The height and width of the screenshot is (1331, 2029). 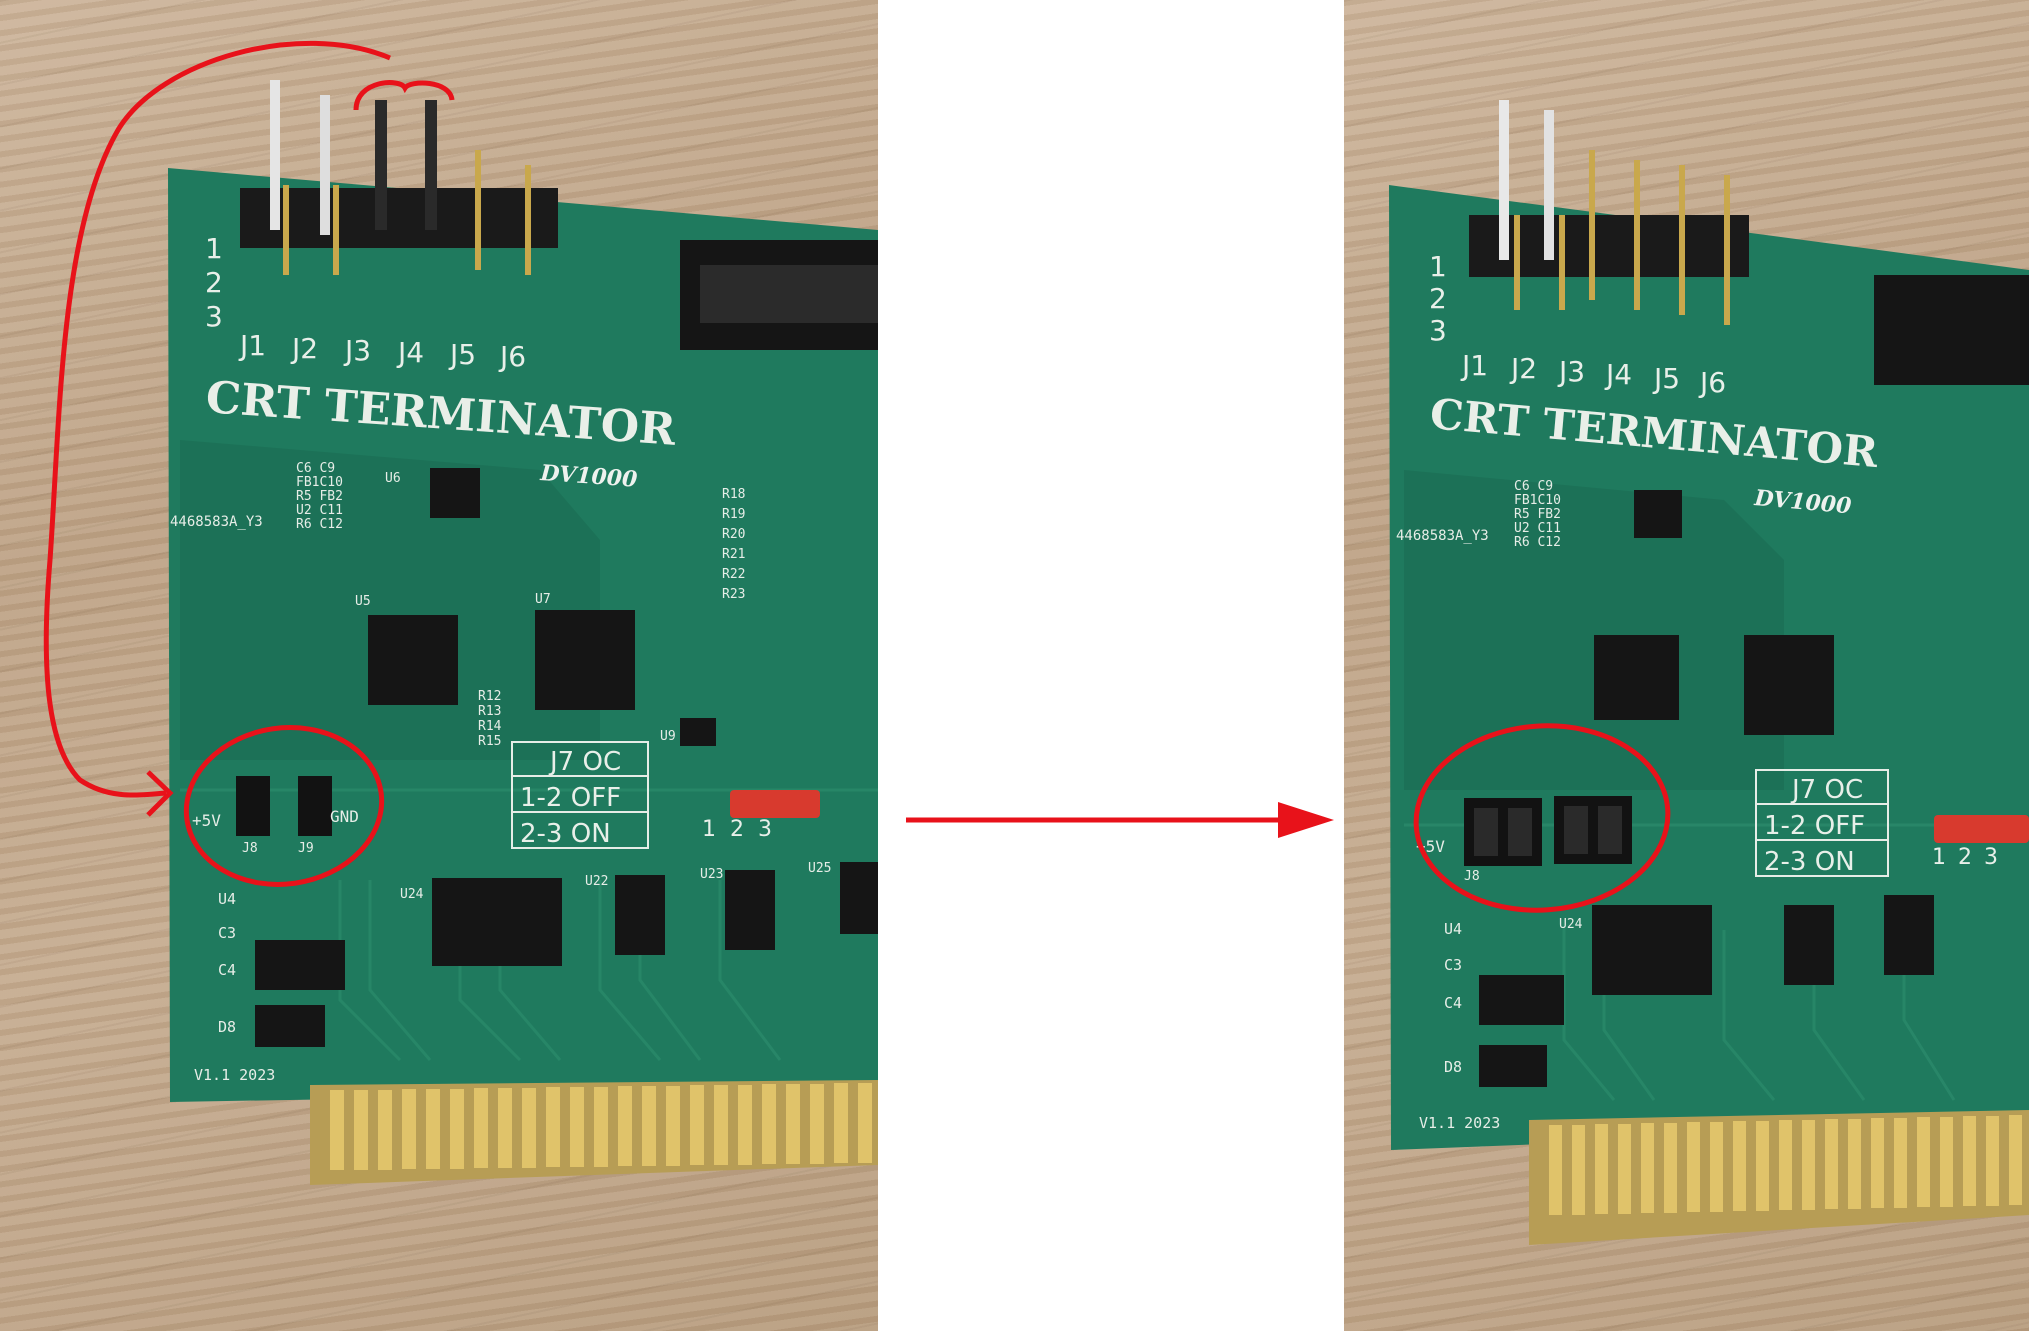 What do you see at coordinates (1618, 374) in the screenshot?
I see `svg-text: J4` at bounding box center [1618, 374].